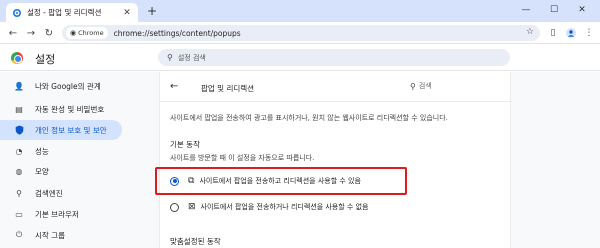  Describe the element at coordinates (19, 234) in the screenshot. I see `power-icon: ⏻` at that location.